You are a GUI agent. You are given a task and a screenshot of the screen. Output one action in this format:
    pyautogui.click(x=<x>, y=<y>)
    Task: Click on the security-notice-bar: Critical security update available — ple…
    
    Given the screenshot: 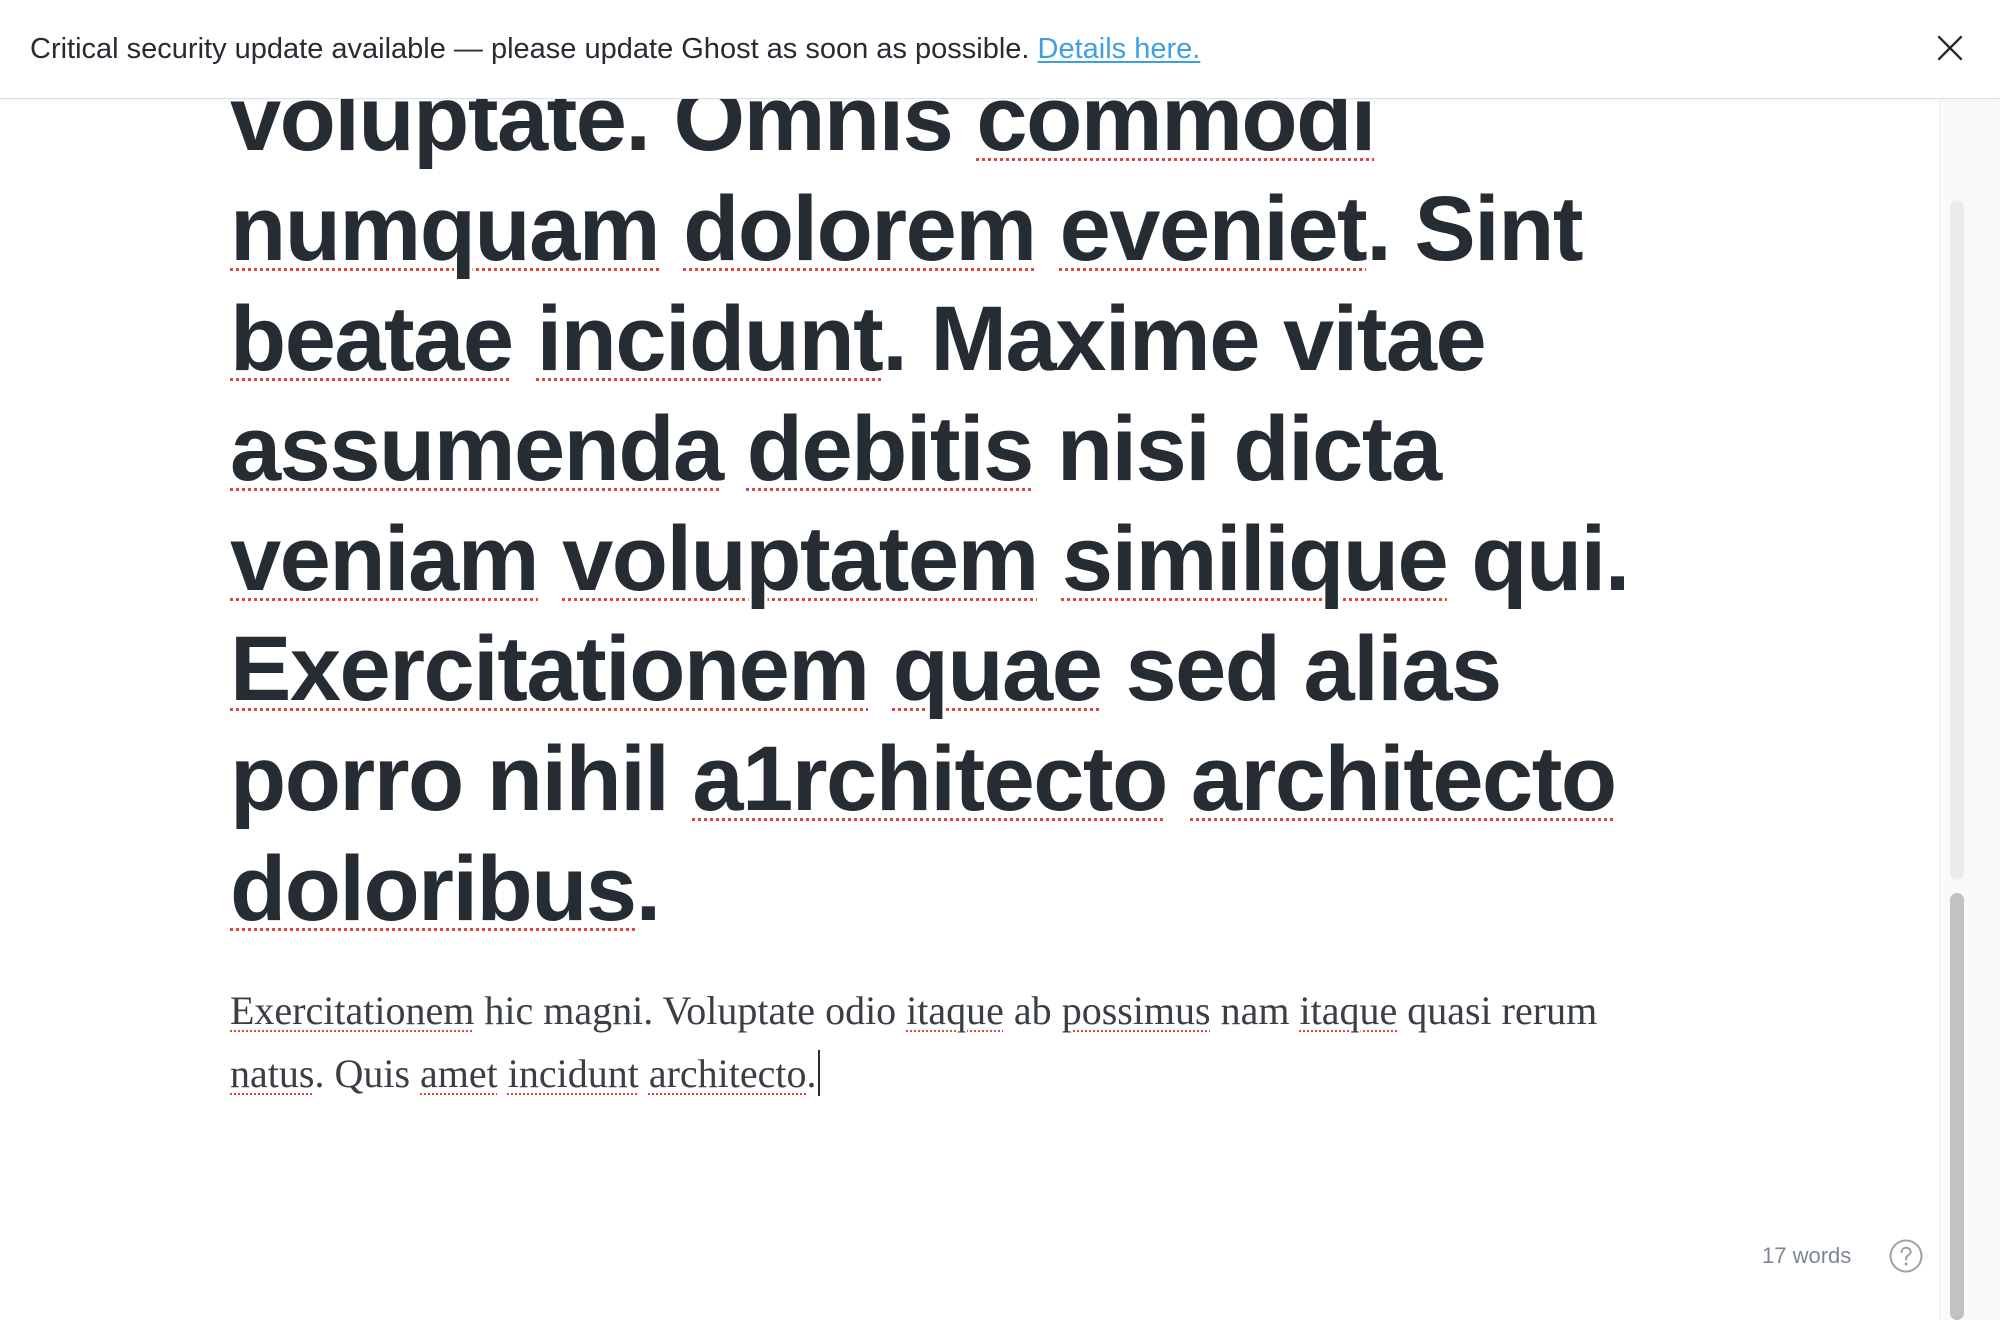 What is the action you would take?
    pyautogui.click(x=1000, y=49)
    